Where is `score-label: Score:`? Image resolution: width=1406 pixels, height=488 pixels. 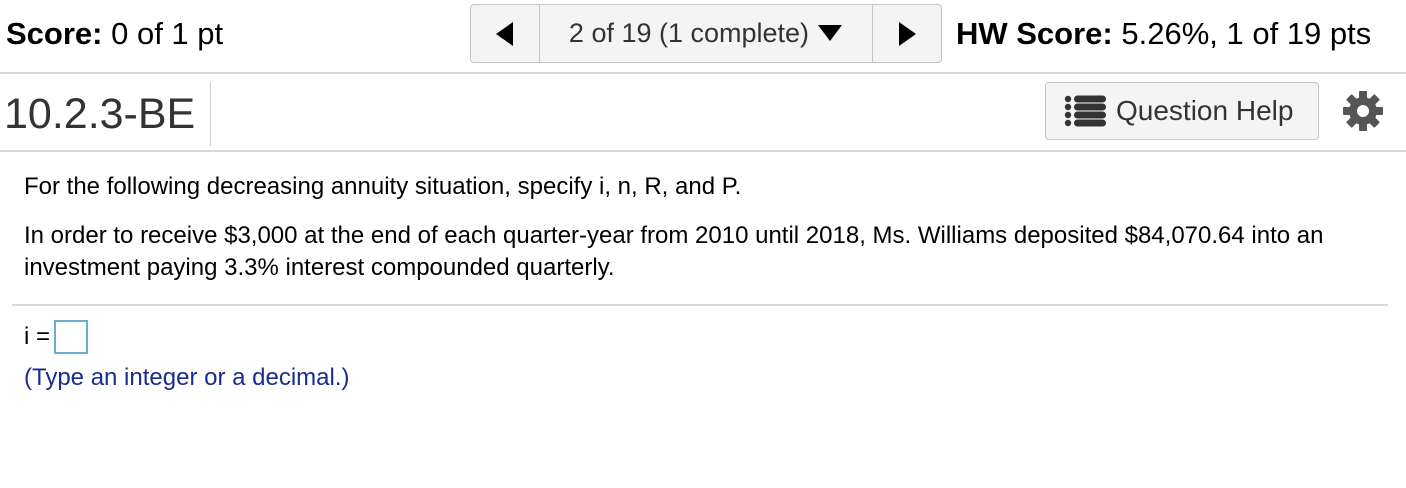 score-label: Score: is located at coordinates (54, 33).